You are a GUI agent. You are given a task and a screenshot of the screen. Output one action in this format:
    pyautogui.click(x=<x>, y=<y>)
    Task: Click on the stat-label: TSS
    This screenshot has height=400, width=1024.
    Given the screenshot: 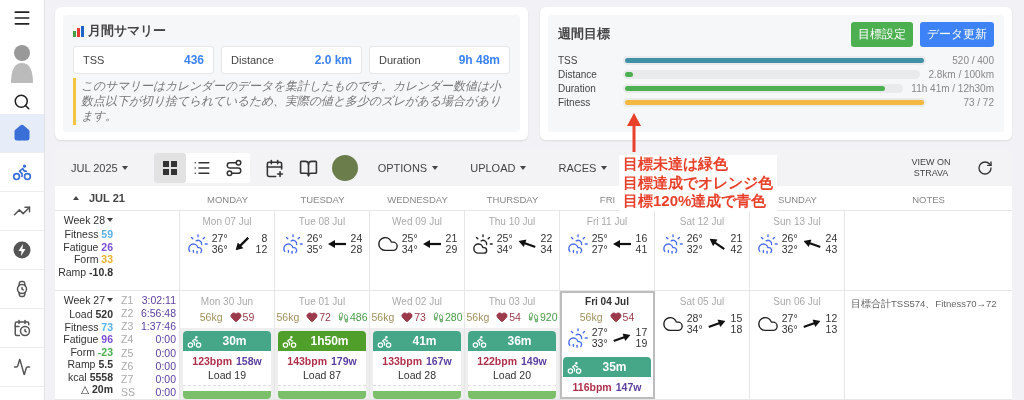 What is the action you would take?
    pyautogui.click(x=94, y=60)
    